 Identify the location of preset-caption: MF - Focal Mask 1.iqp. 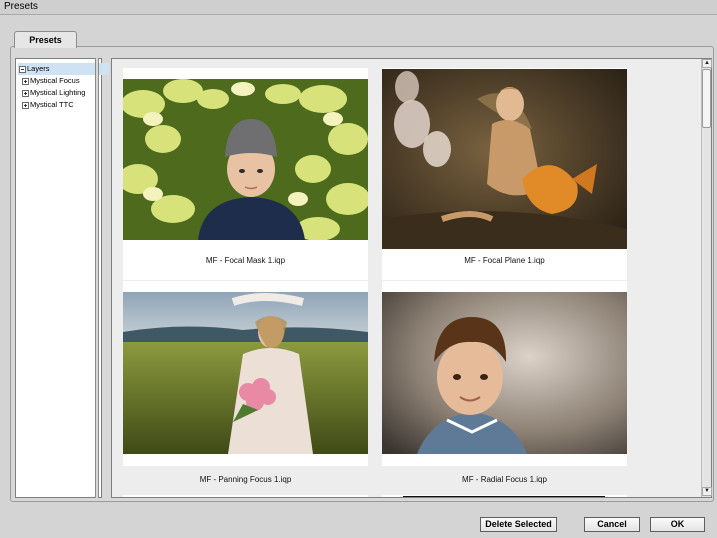
(245, 260).